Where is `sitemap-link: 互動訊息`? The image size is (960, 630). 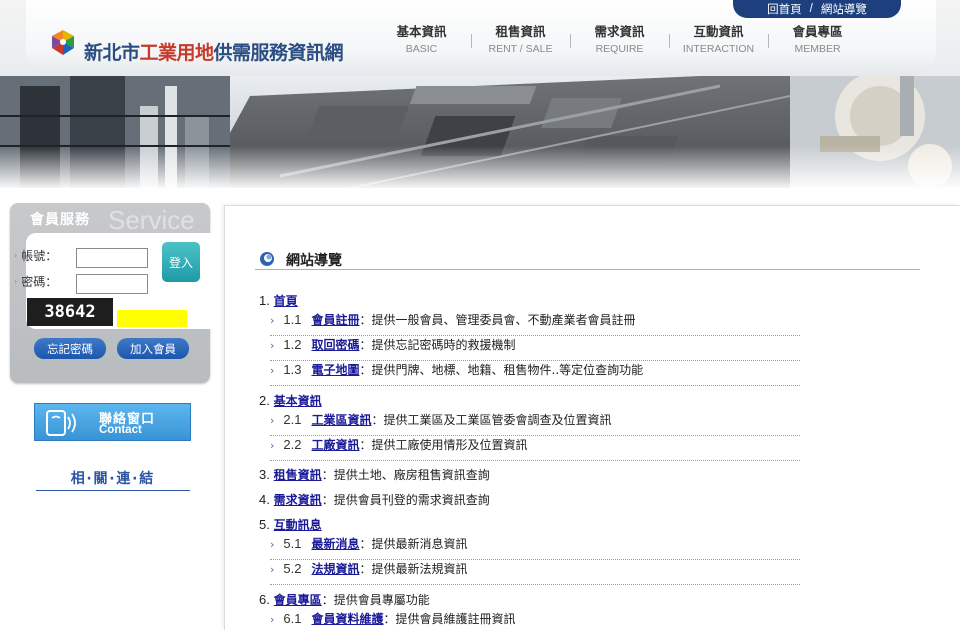
sitemap-link: 互動訊息 is located at coordinates (298, 525).